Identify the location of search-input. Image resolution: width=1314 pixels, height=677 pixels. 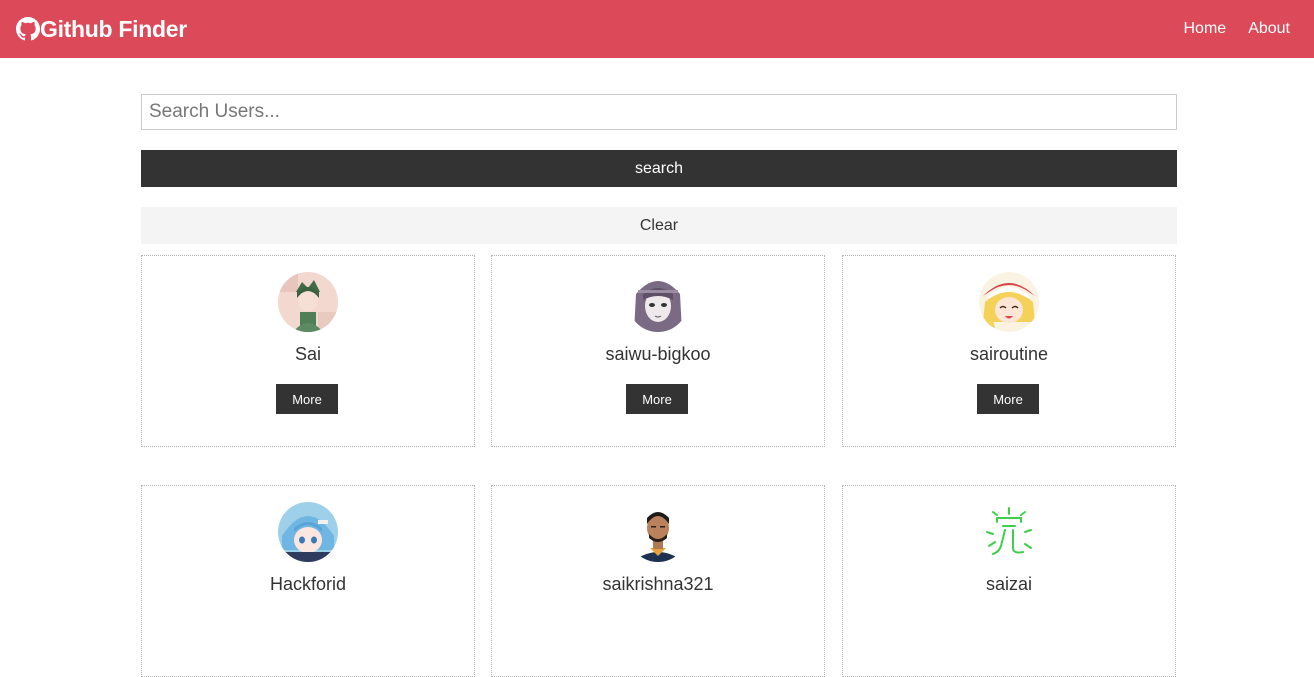
(659, 112).